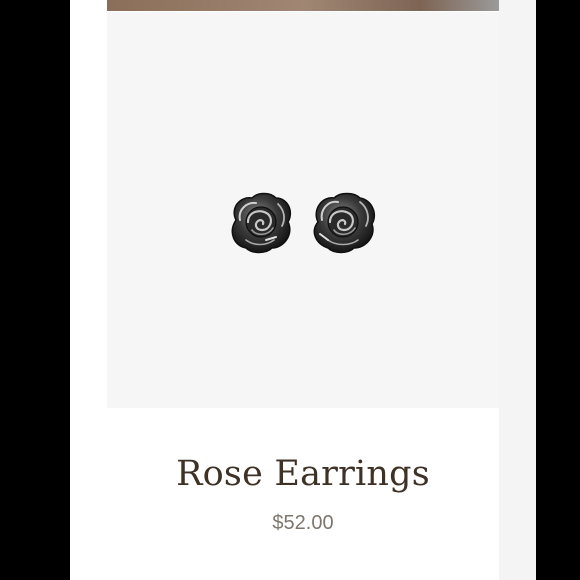 Image resolution: width=580 pixels, height=580 pixels. I want to click on rose-earring-right-icon, so click(344, 223).